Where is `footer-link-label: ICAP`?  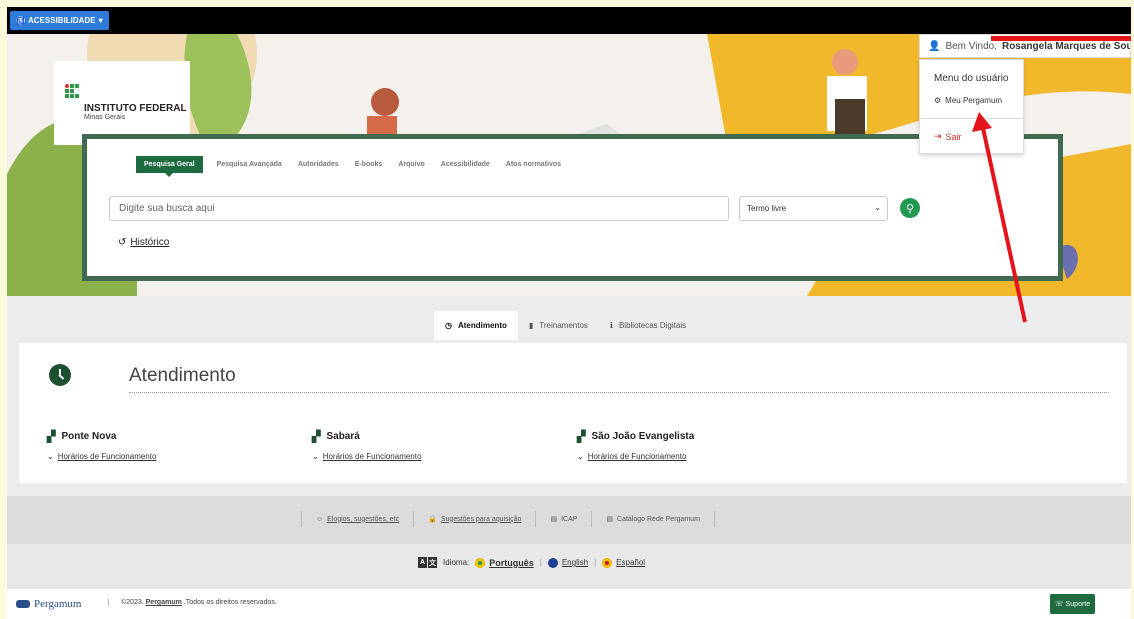 footer-link-label: ICAP is located at coordinates (569, 519).